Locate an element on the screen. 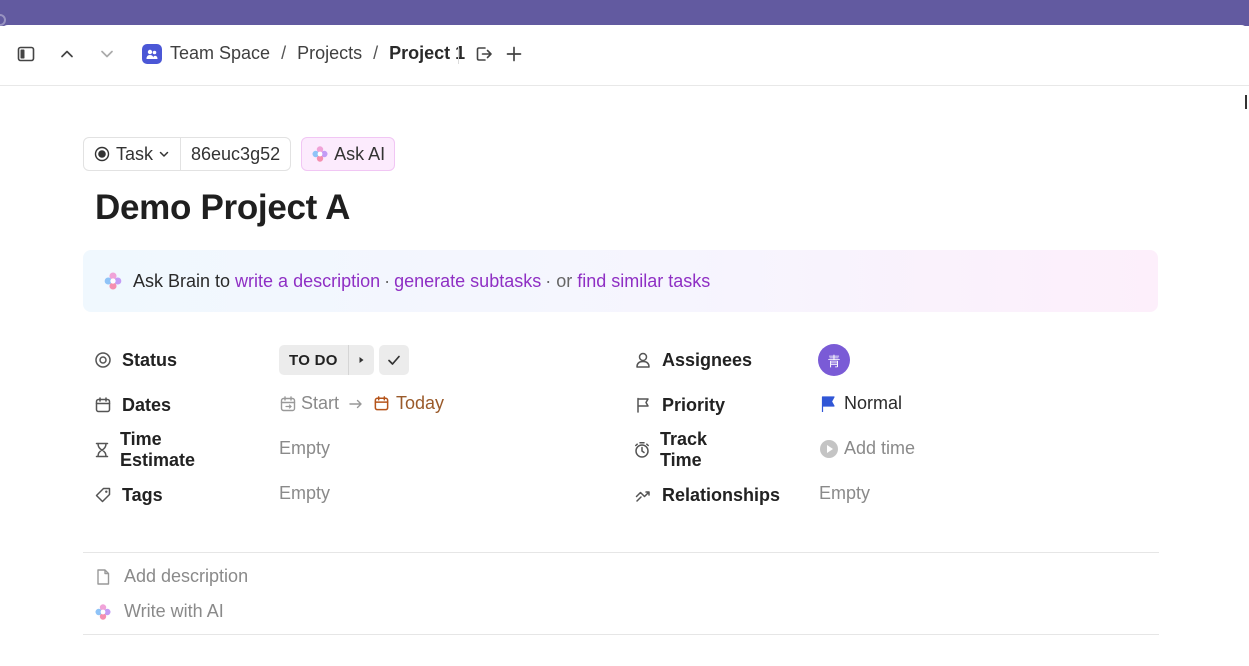 The width and height of the screenshot is (1249, 666). start-date-text: Start is located at coordinates (320, 403).